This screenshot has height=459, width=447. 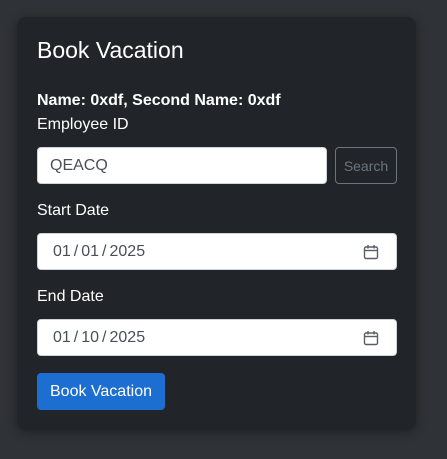 I want to click on end-date-label: End Date, so click(x=70, y=296).